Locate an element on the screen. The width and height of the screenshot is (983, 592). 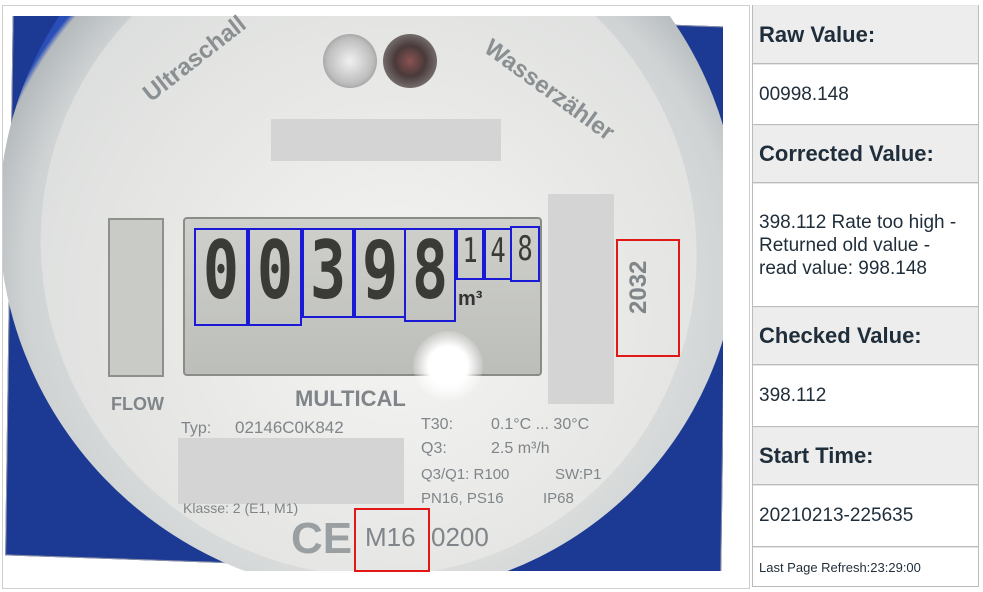
digit-5: 8 is located at coordinates (430, 272).